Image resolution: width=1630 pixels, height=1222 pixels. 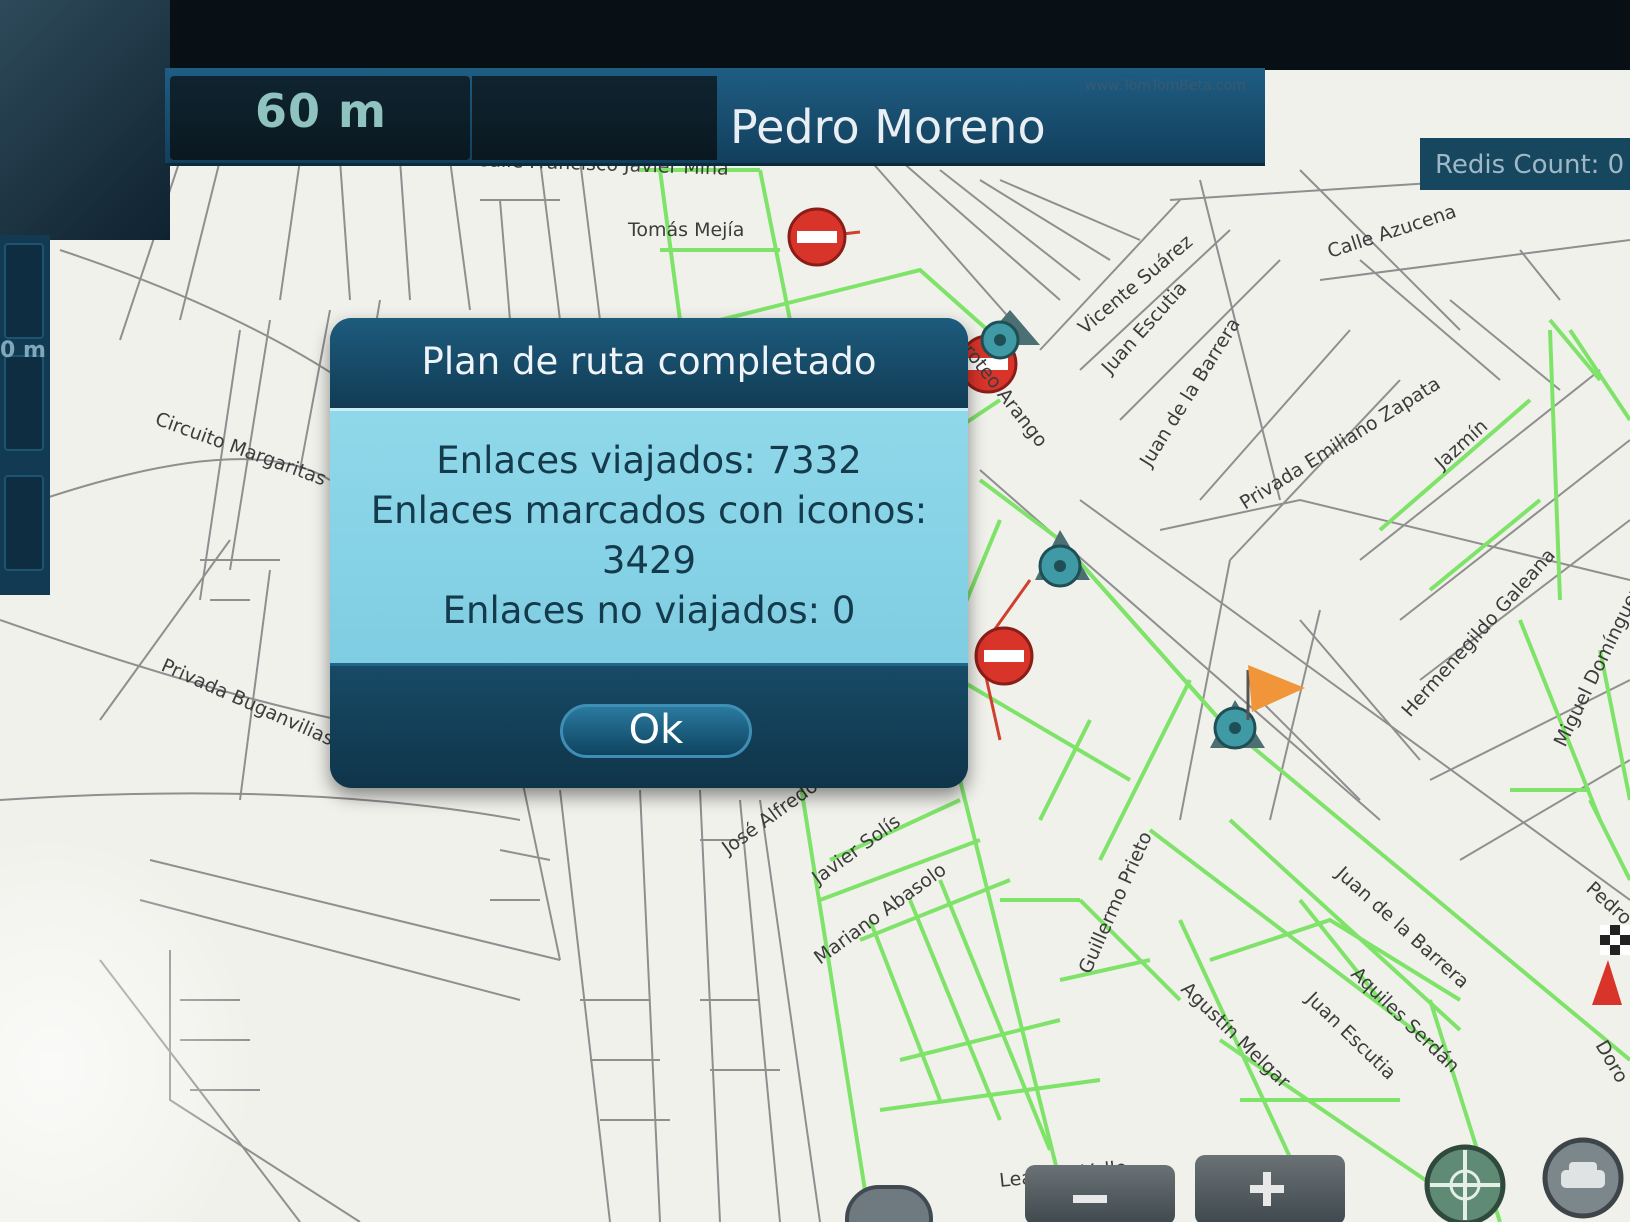 I want to click on zoom-out-button, so click(x=1100, y=1193).